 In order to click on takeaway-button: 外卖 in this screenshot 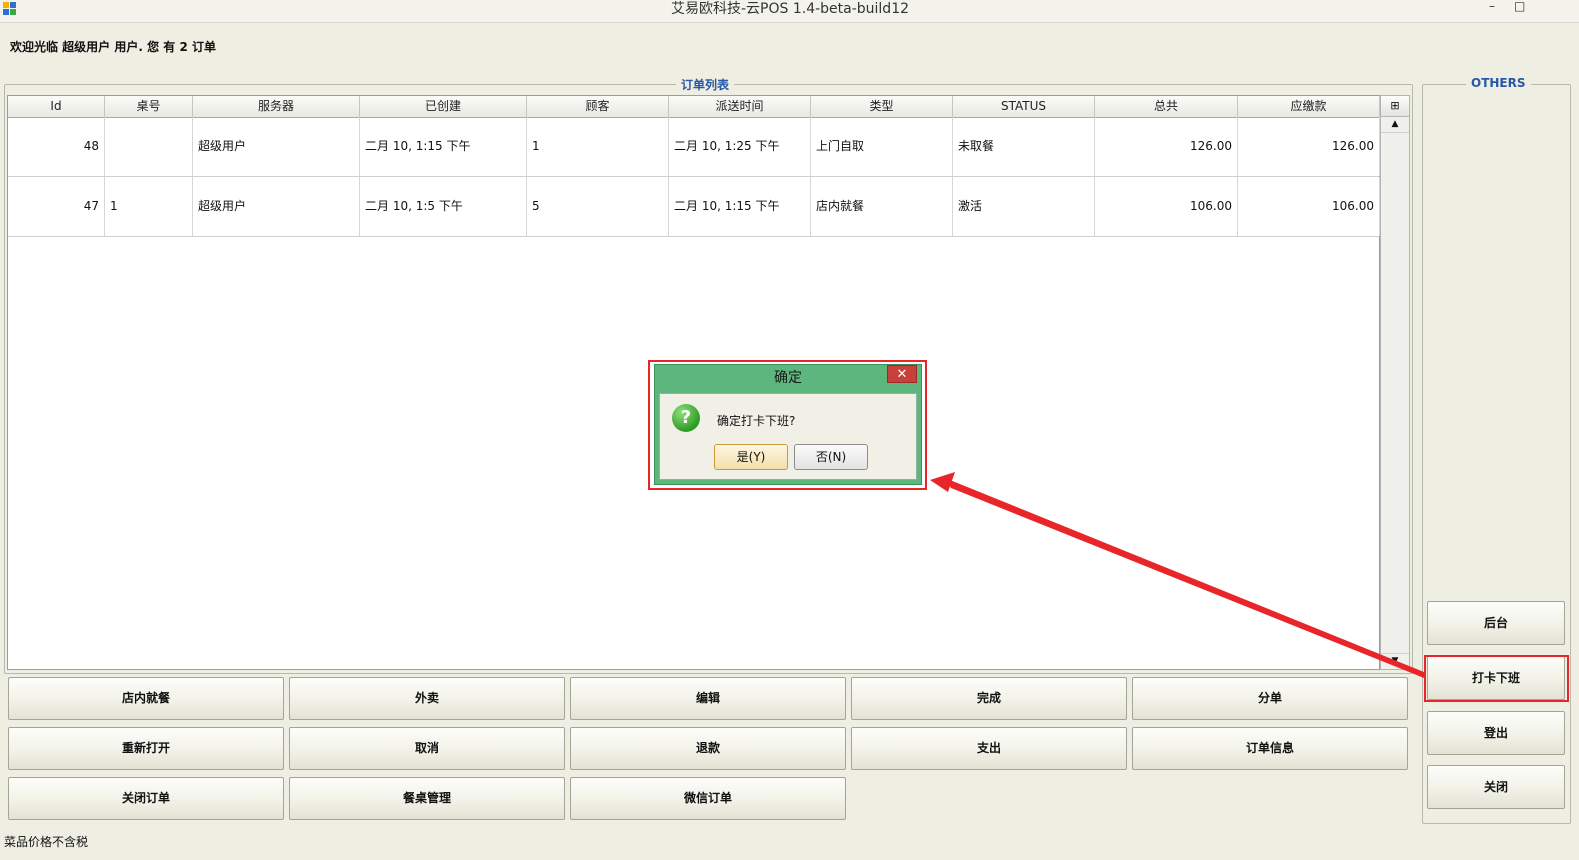, I will do `click(427, 698)`.